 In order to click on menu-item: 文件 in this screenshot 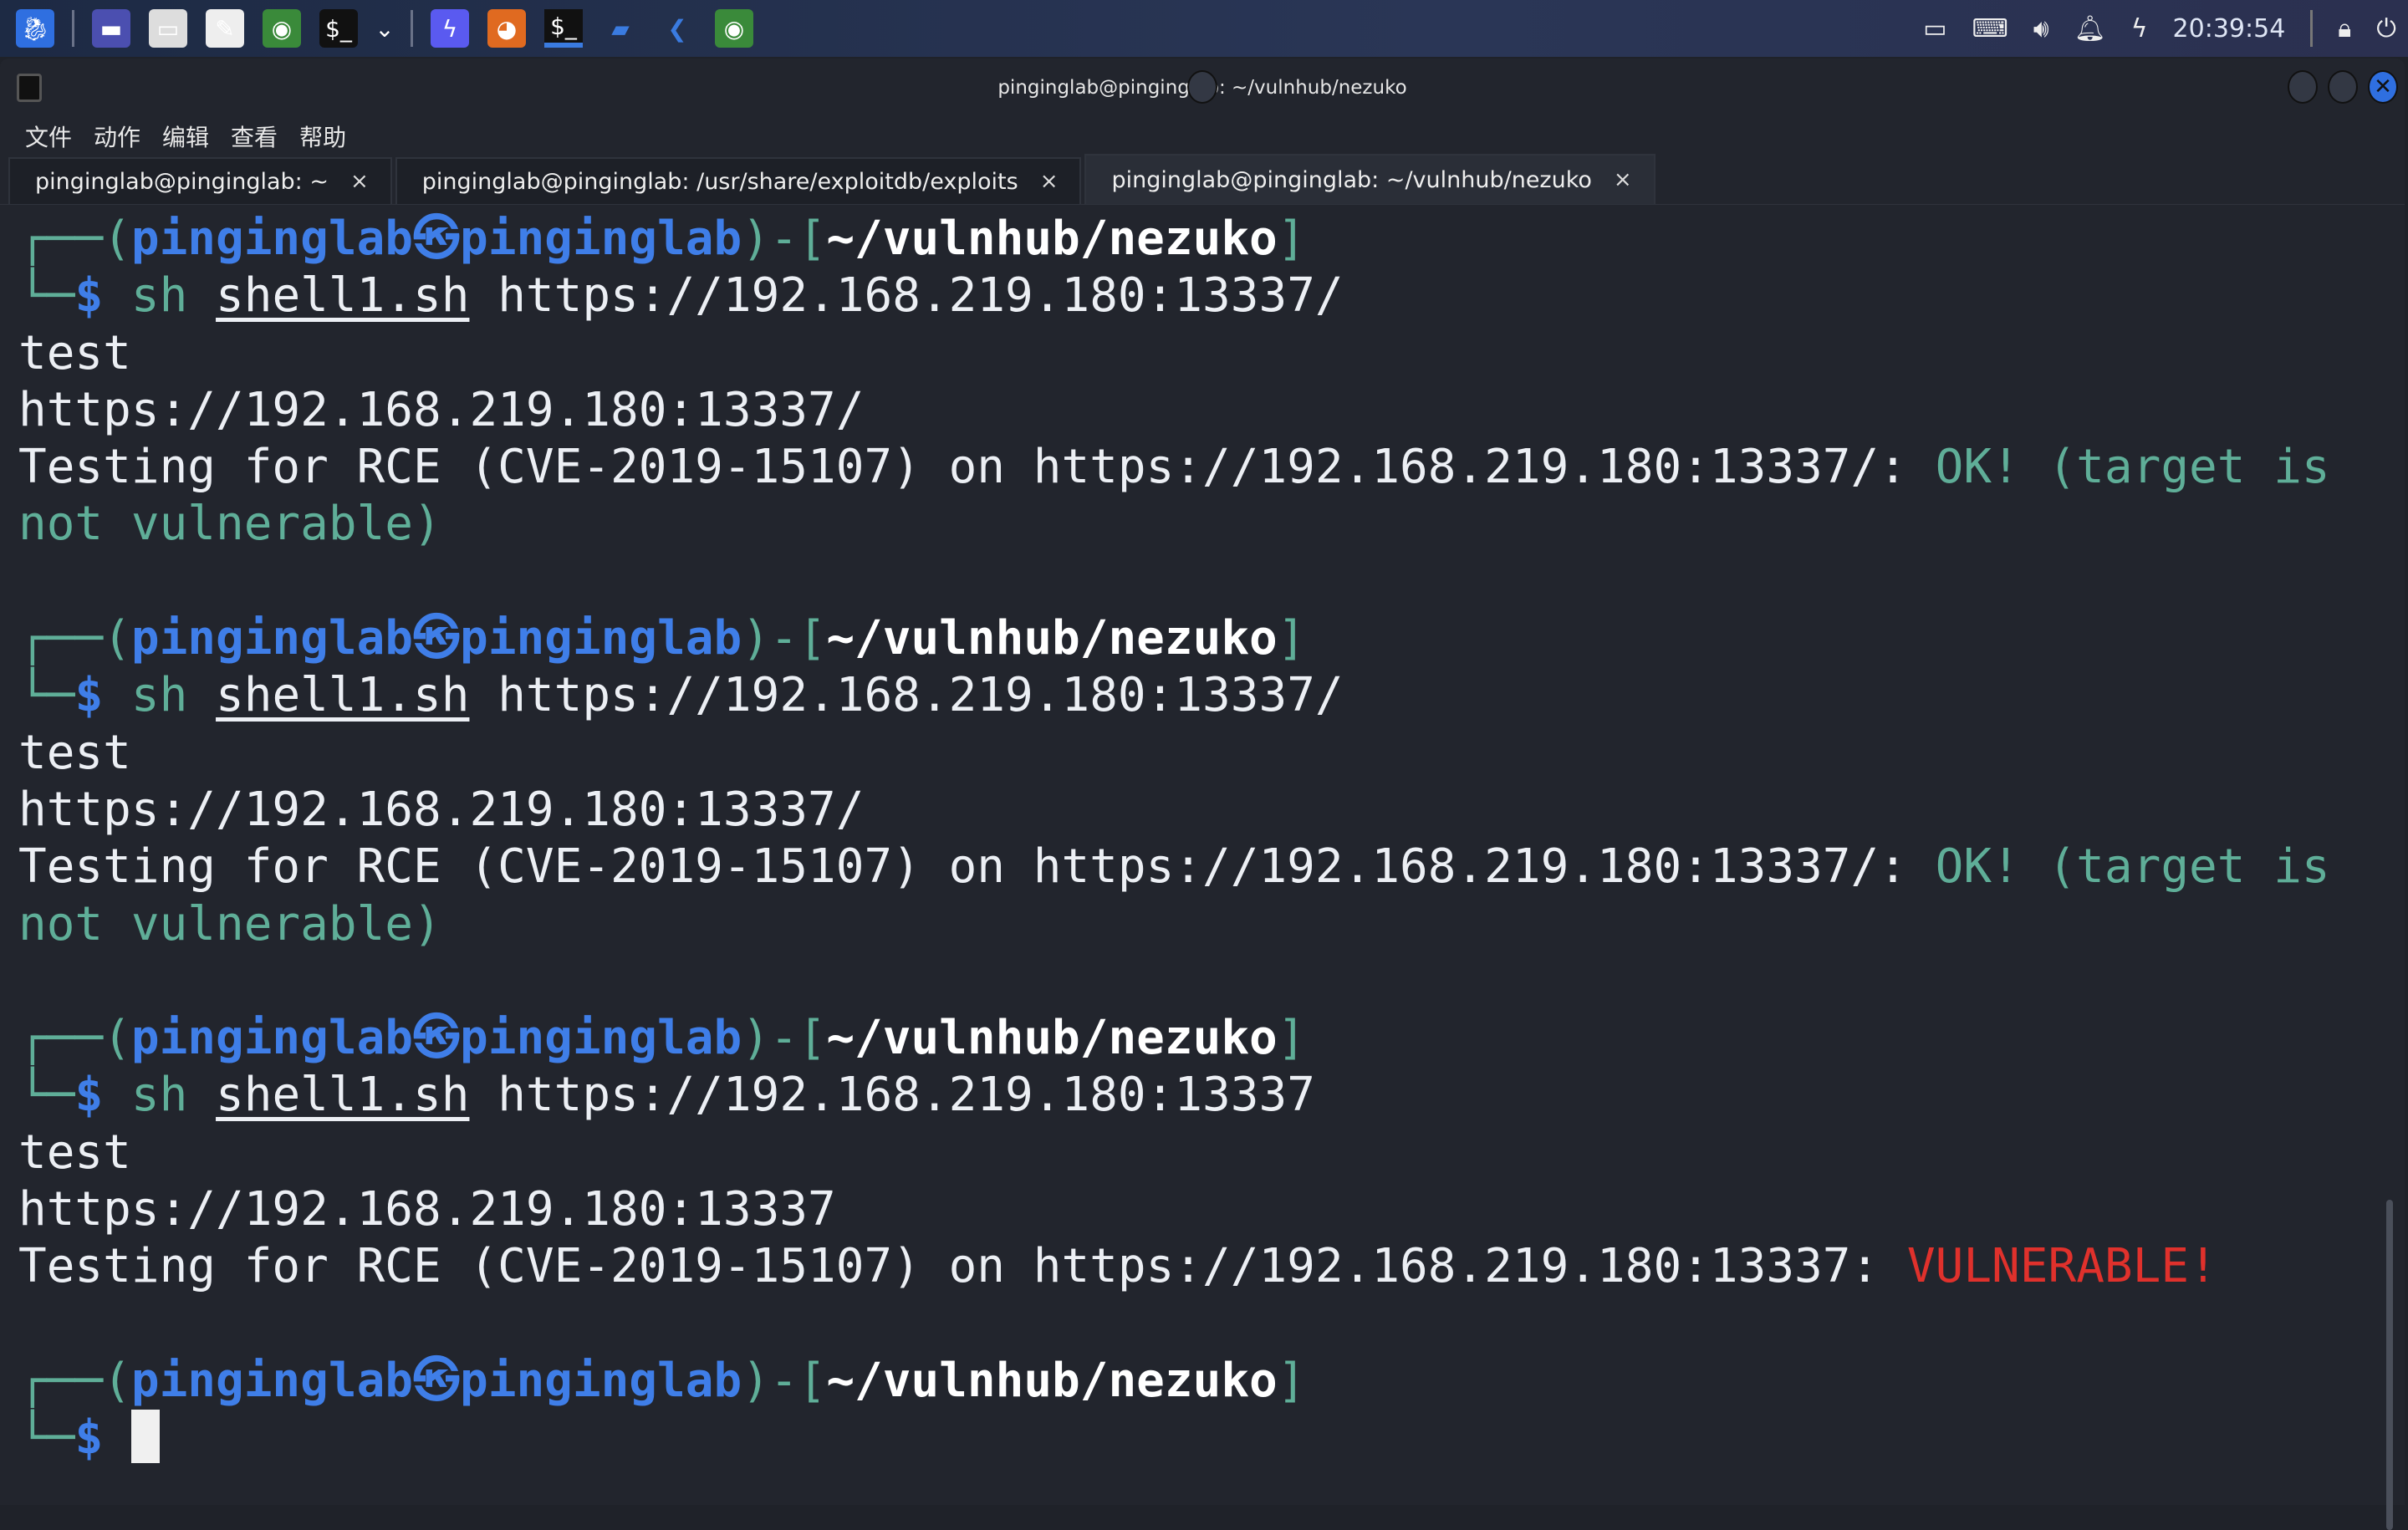, I will do `click(49, 136)`.